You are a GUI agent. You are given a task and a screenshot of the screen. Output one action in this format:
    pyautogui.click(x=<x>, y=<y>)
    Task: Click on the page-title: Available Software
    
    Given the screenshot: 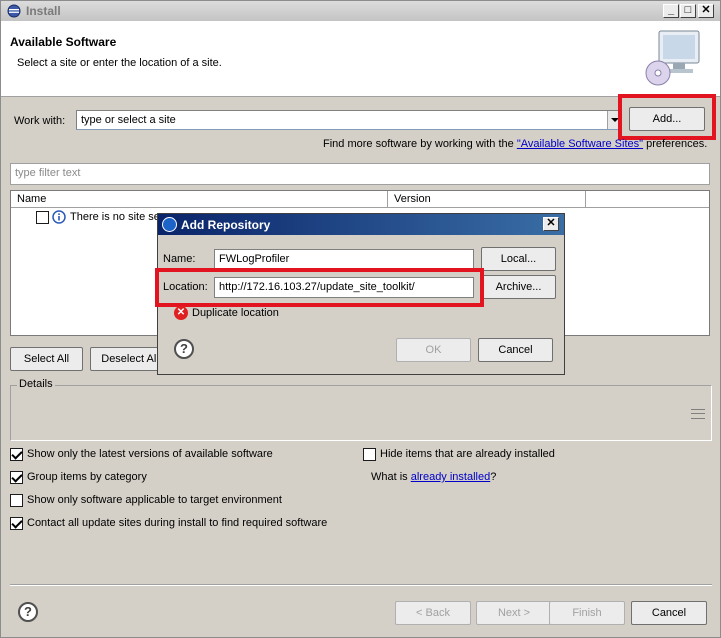 What is the action you would take?
    pyautogui.click(x=63, y=42)
    